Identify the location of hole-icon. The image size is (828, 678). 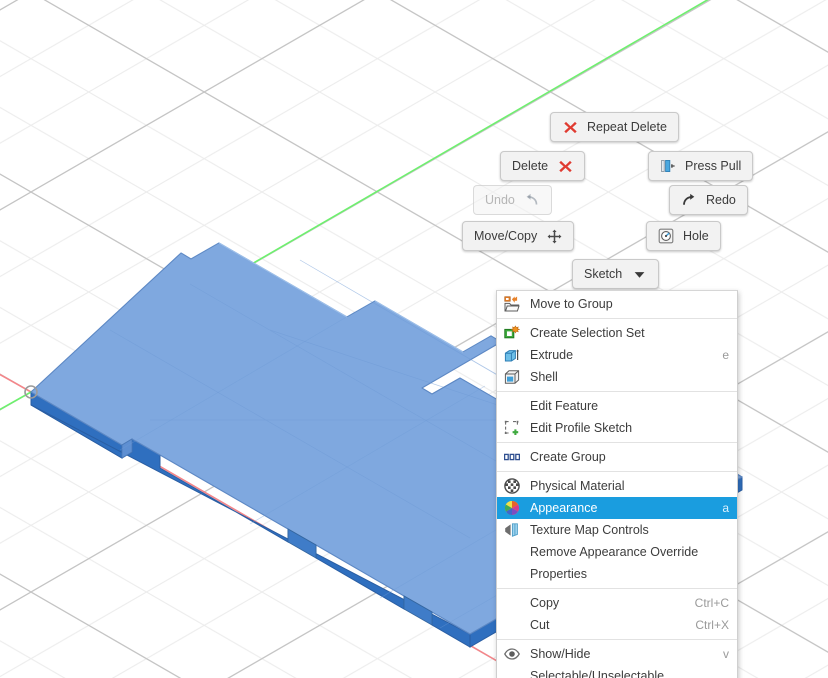
(666, 236).